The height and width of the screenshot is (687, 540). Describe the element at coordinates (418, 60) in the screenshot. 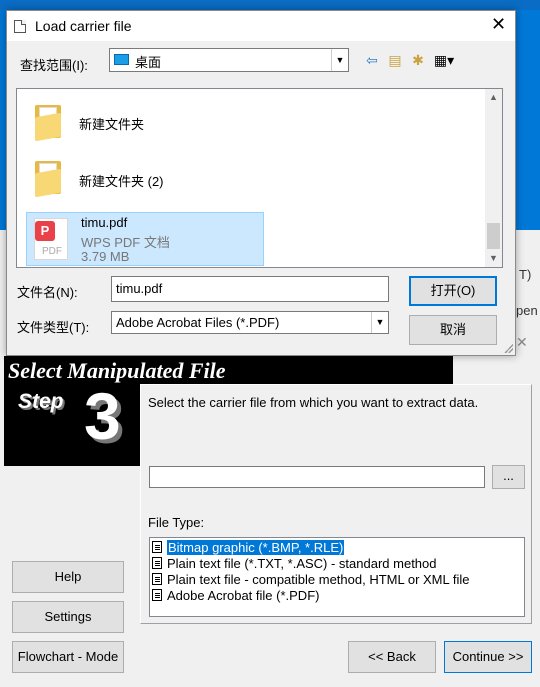

I see `new-folder-icon: ✱` at that location.